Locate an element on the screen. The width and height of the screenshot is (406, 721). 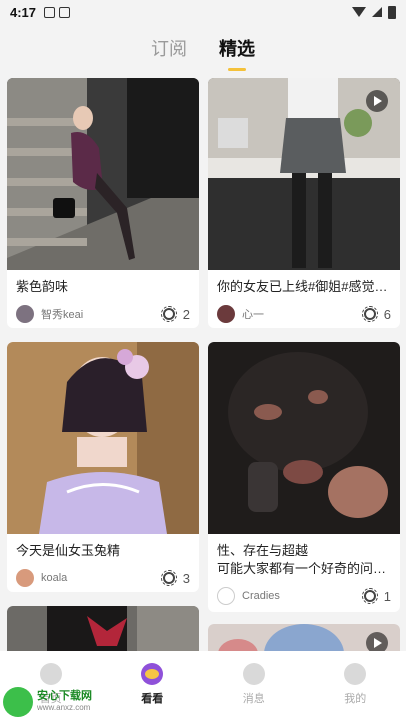
status-notification-icons is located at coordinates (57, 12).